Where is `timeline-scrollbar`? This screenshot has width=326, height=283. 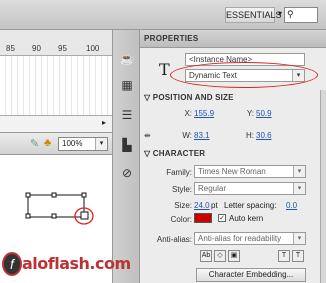 timeline-scrollbar is located at coordinates (56, 124).